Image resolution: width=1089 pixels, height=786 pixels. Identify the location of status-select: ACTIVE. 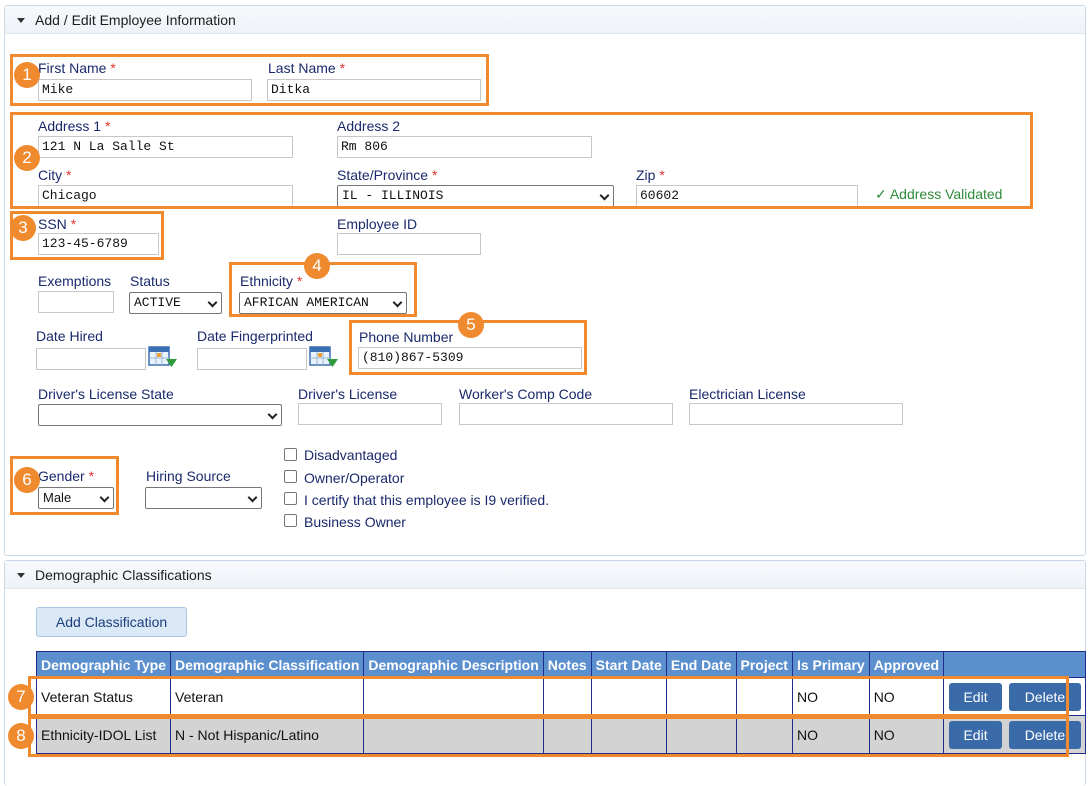
(175, 303).